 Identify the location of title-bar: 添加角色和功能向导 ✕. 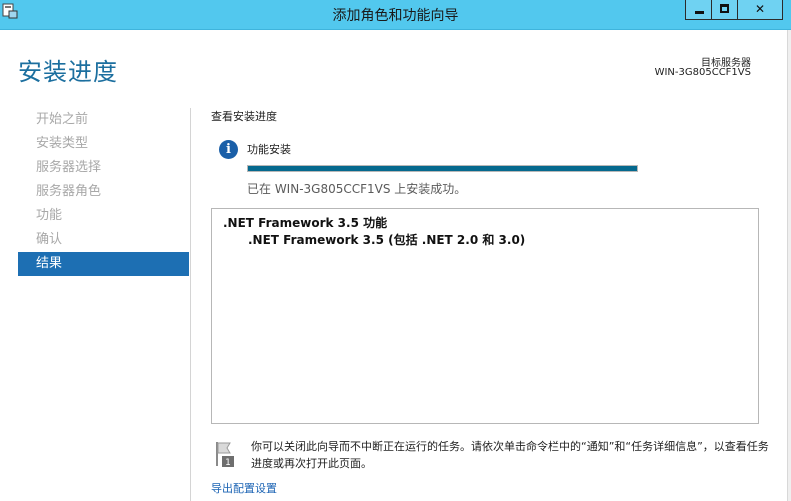
(395, 15).